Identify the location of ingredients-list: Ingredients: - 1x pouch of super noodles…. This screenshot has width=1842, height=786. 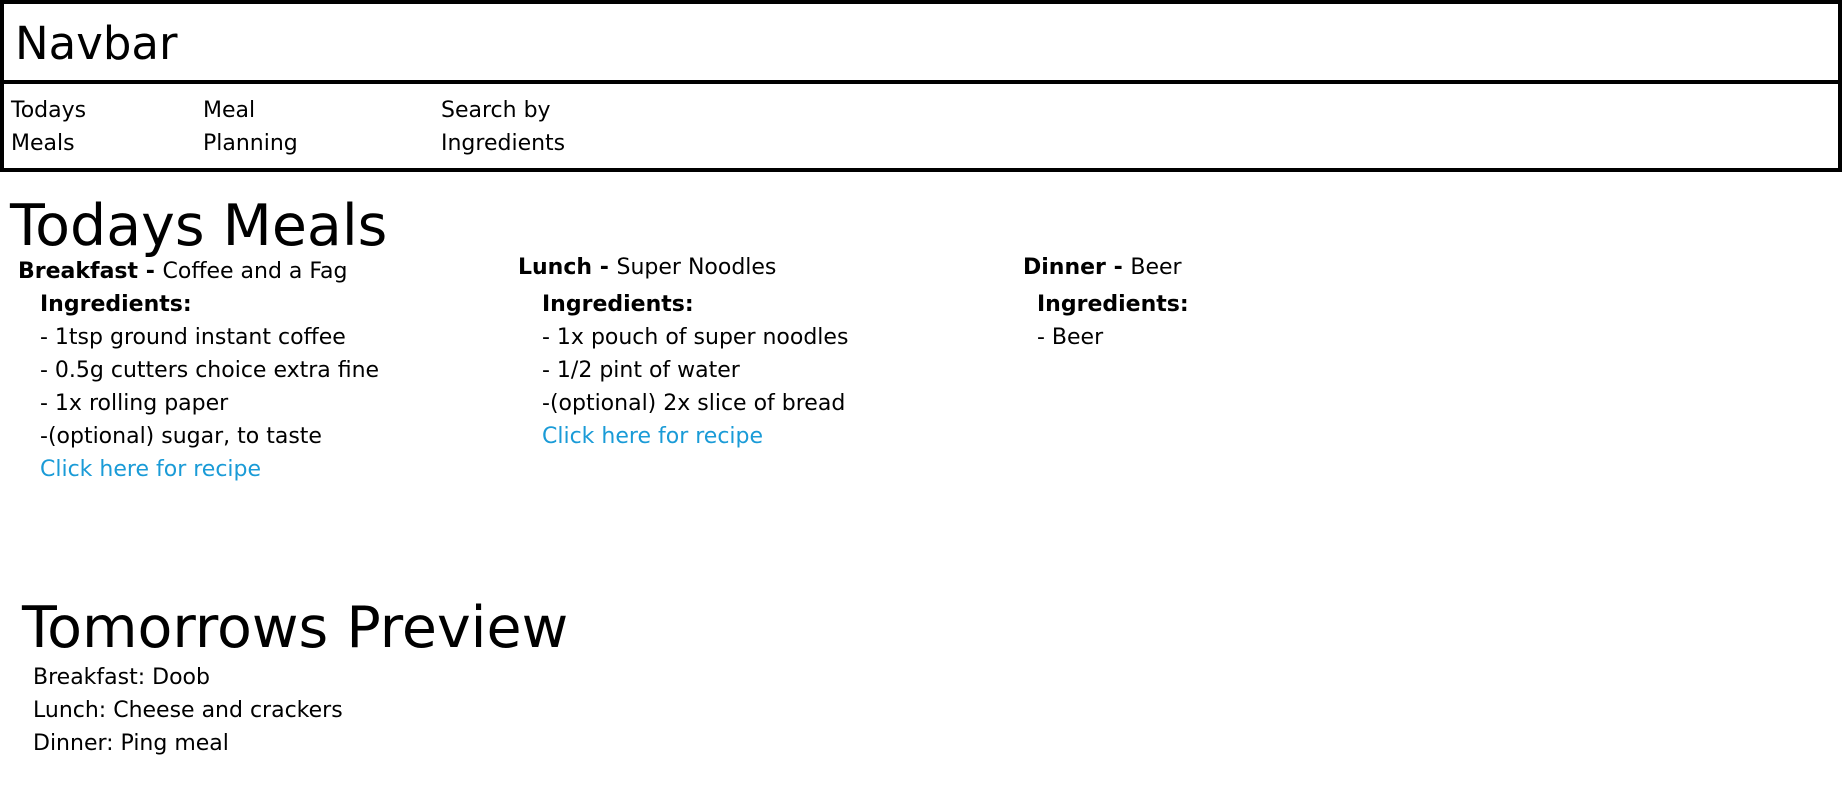
(695, 370).